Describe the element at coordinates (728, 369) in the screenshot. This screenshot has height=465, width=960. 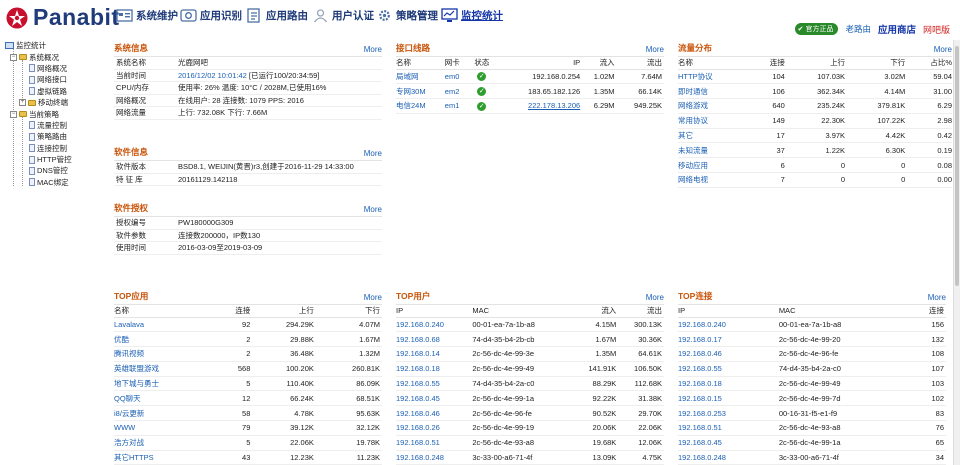
I see `conn-ip: 192.168.0.55` at that location.